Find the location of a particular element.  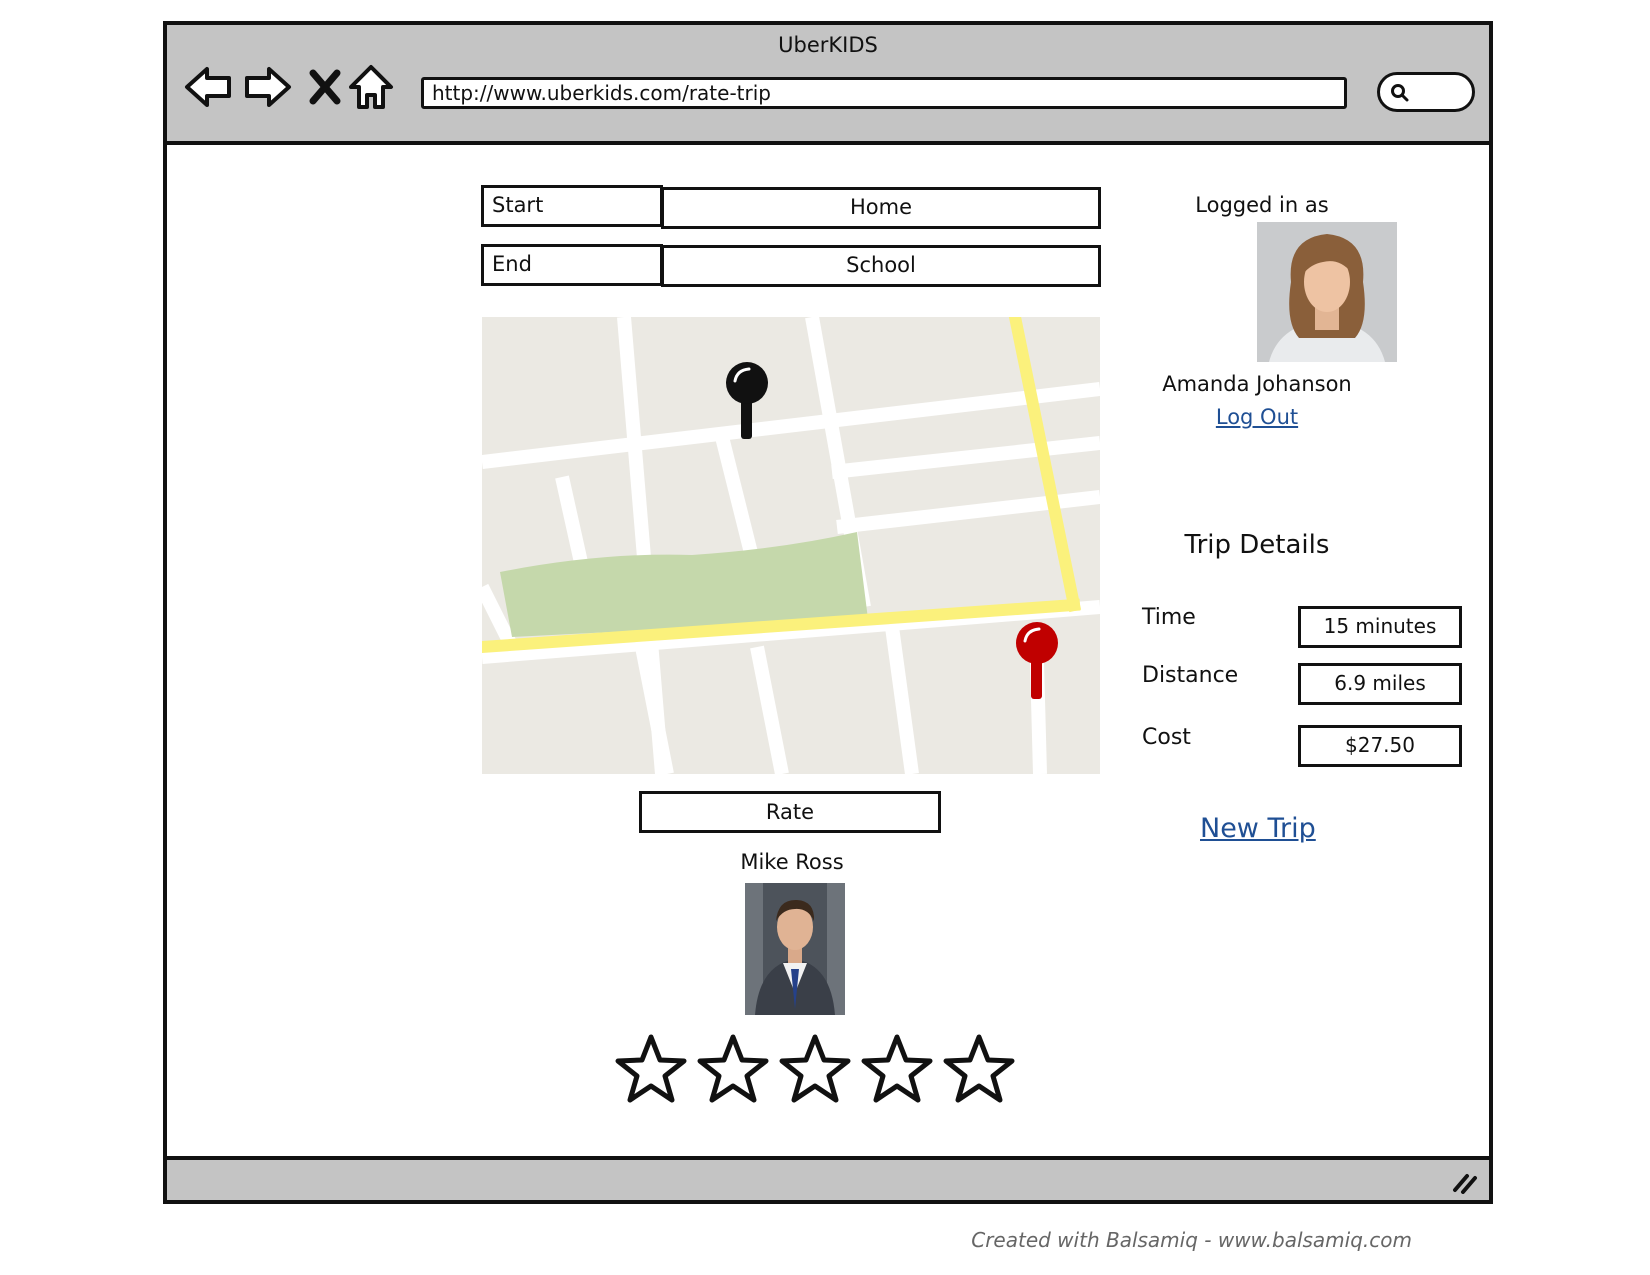

home-icon is located at coordinates (371, 87).